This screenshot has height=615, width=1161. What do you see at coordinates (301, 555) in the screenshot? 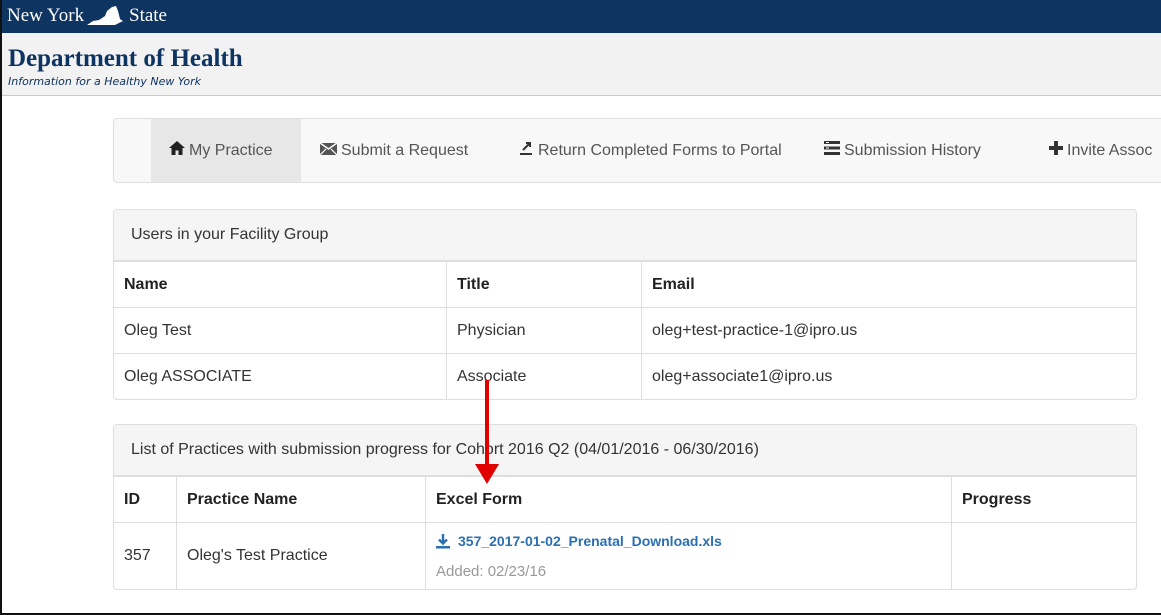
I see `practice-name: Oleg's Test Practice` at bounding box center [301, 555].